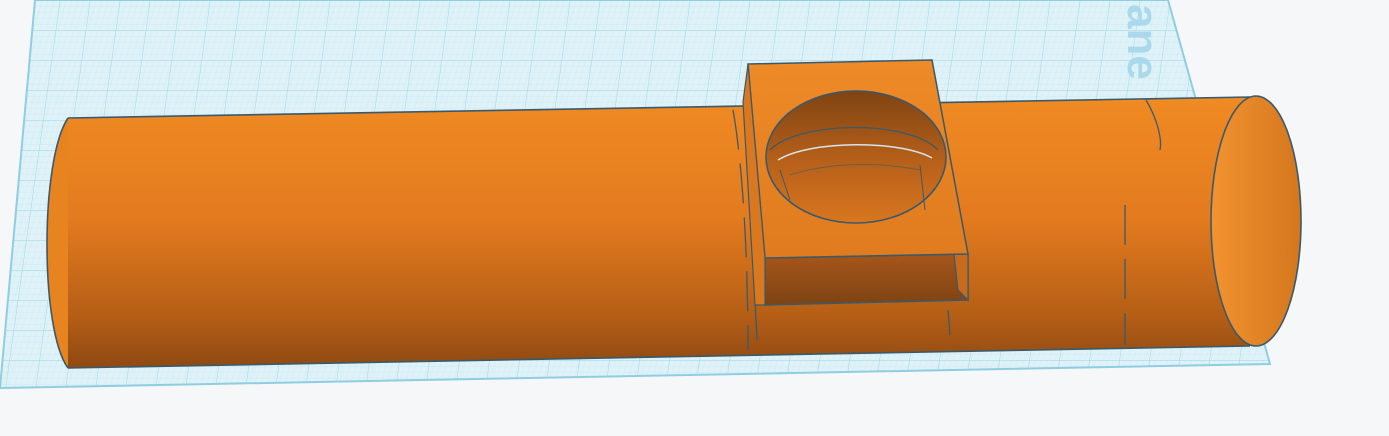 This screenshot has height=436, width=1389. What do you see at coordinates (856, 157) in the screenshot?
I see `hole-cutout` at bounding box center [856, 157].